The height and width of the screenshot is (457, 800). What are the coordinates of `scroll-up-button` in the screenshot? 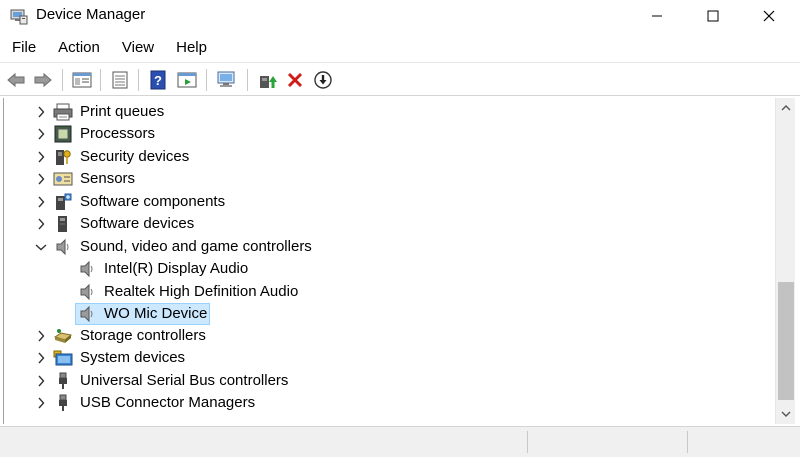 It's located at (786, 108).